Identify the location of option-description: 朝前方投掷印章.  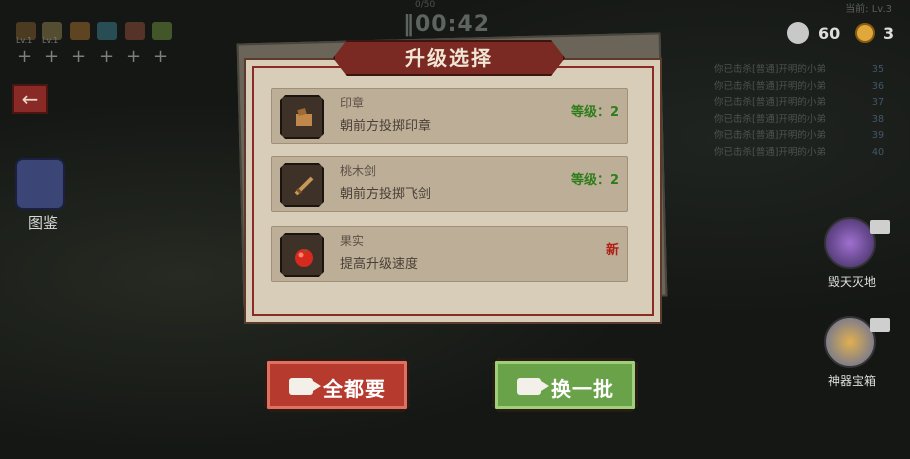
(386, 126).